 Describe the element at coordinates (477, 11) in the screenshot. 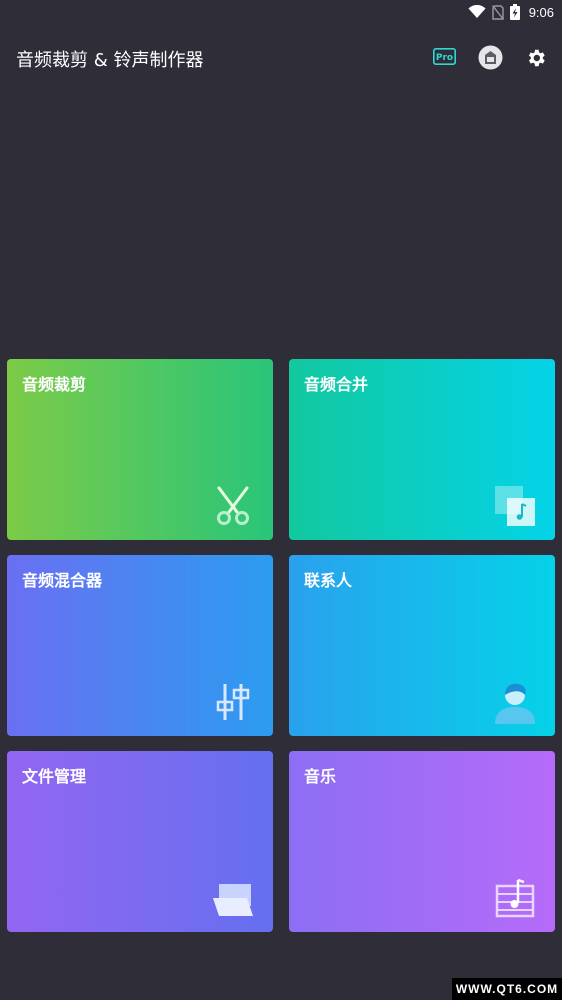

I see `wifi-icon` at that location.